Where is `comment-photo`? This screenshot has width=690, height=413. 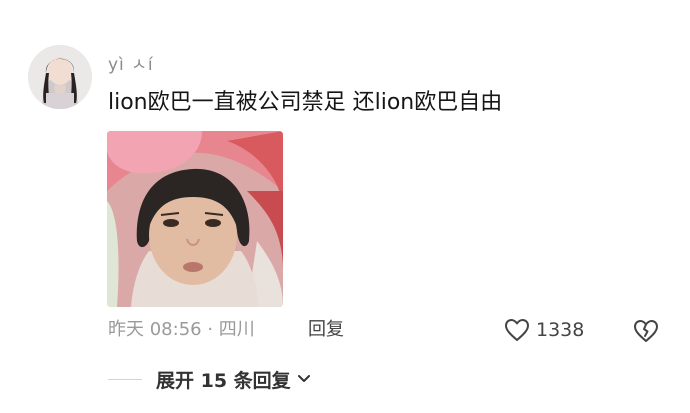 comment-photo is located at coordinates (195, 219).